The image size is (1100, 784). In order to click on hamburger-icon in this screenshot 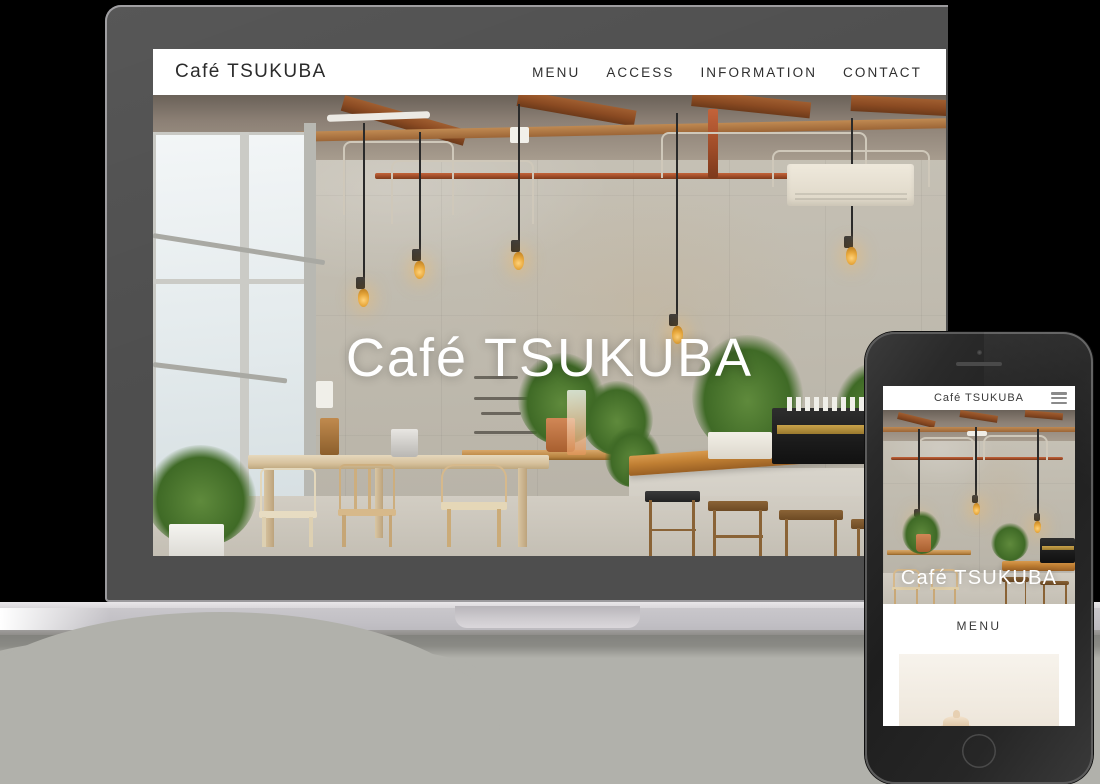, I will do `click(1059, 398)`.